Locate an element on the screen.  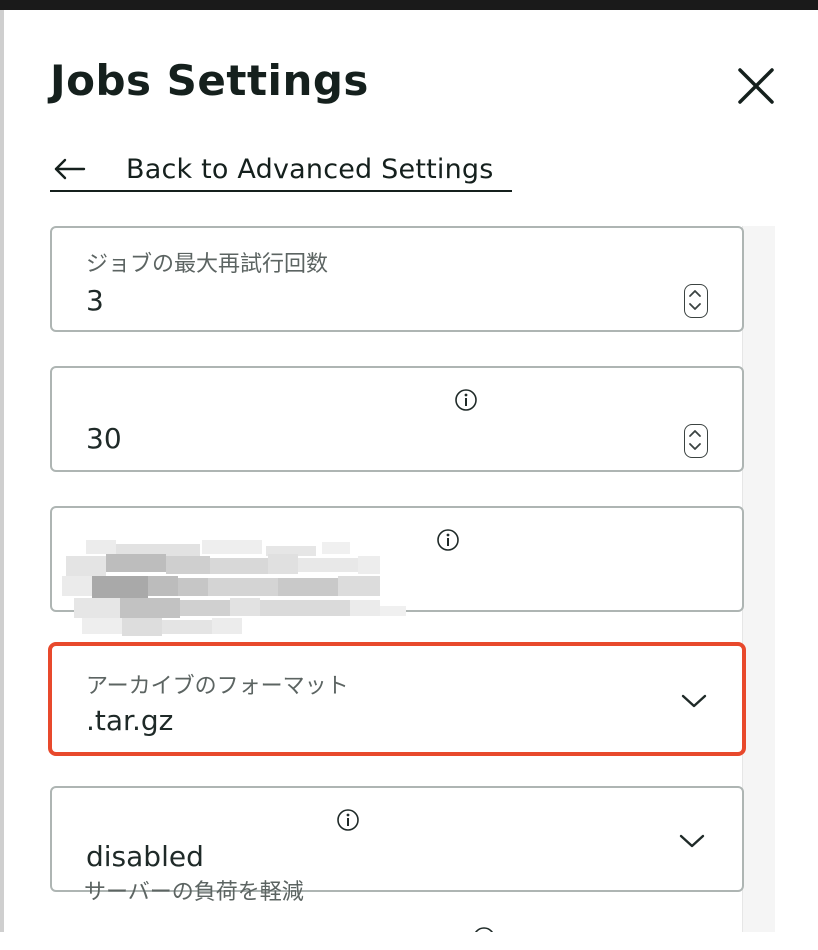
field-helper-text: サーバーの負荷を軽減 is located at coordinates (194, 892).